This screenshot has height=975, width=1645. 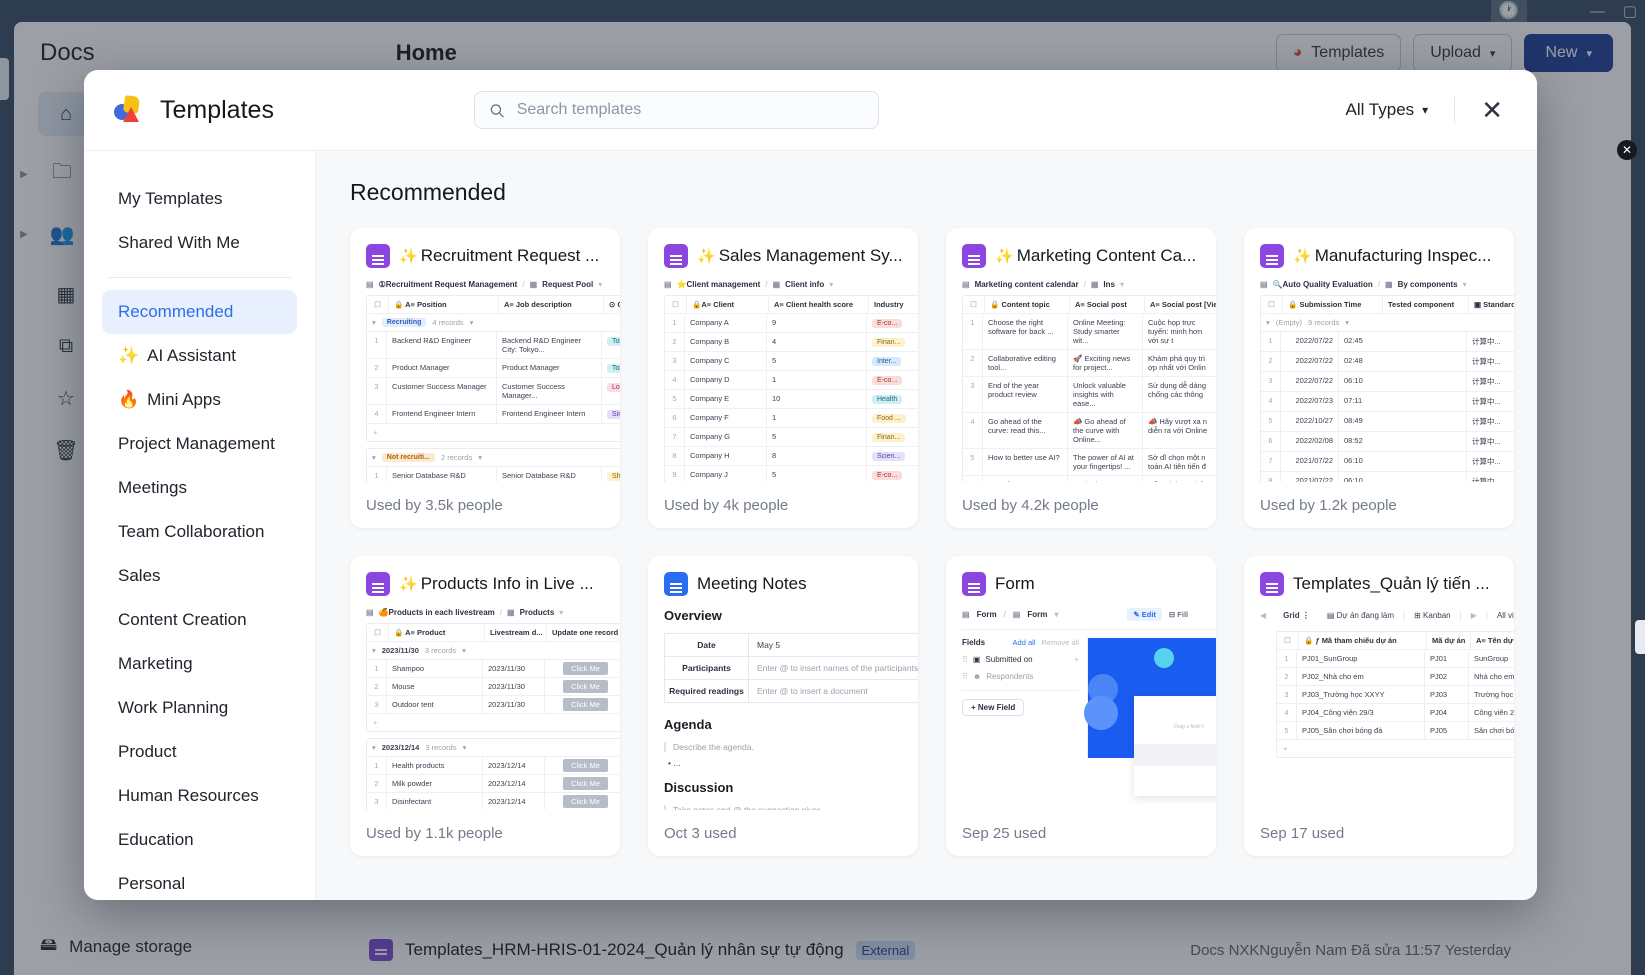 I want to click on search-box, so click(x=676, y=110).